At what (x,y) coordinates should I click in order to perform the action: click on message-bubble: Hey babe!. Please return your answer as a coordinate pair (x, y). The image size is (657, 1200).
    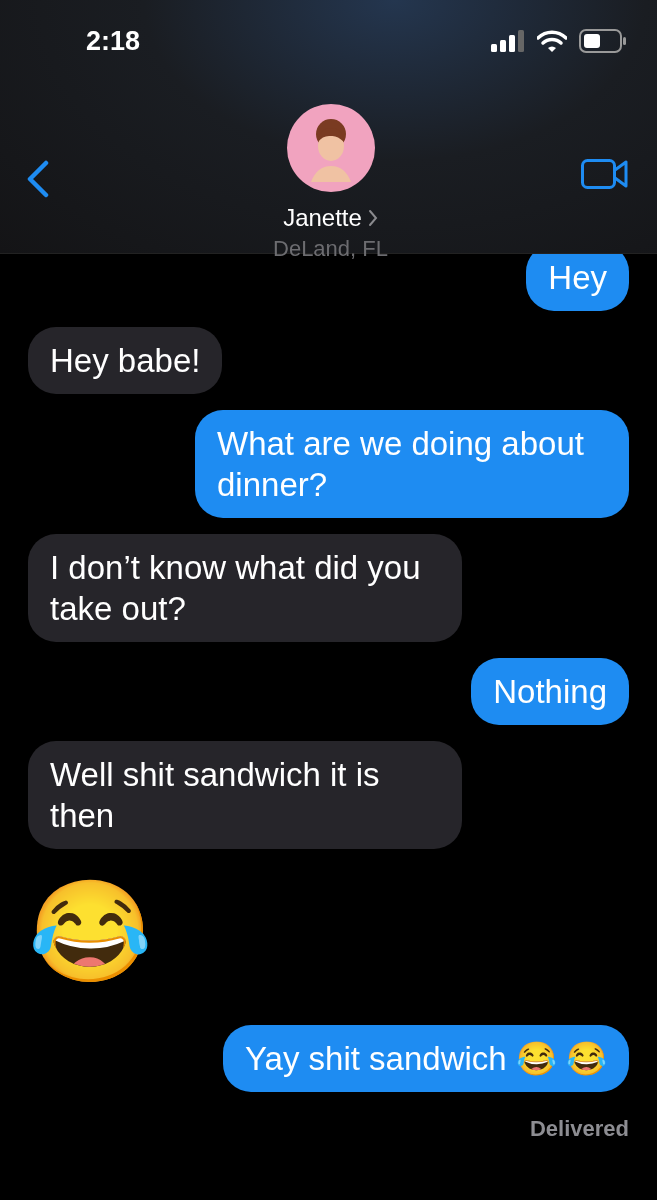
    Looking at the image, I should click on (125, 360).